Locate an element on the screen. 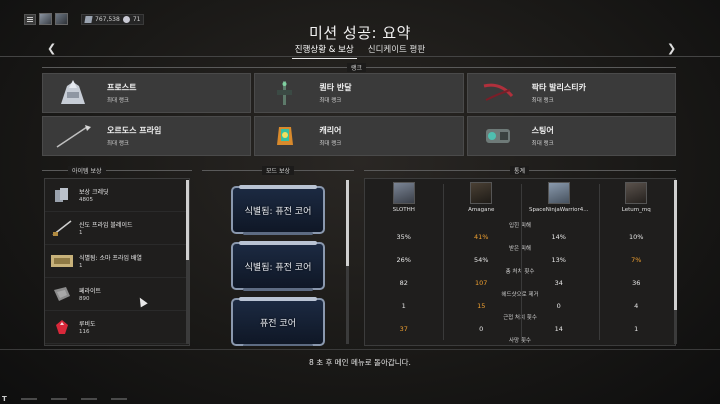  player-name: SLOTHH is located at coordinates (403, 210).